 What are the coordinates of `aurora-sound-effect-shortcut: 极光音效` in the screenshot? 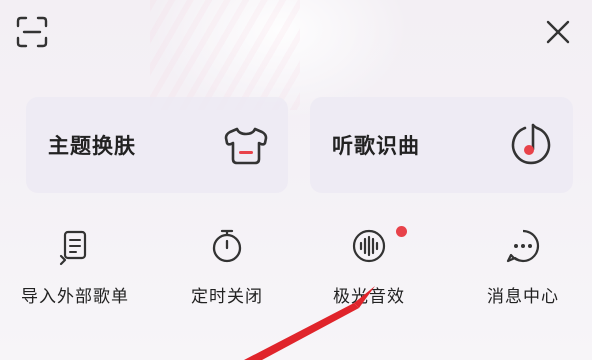 It's located at (369, 266).